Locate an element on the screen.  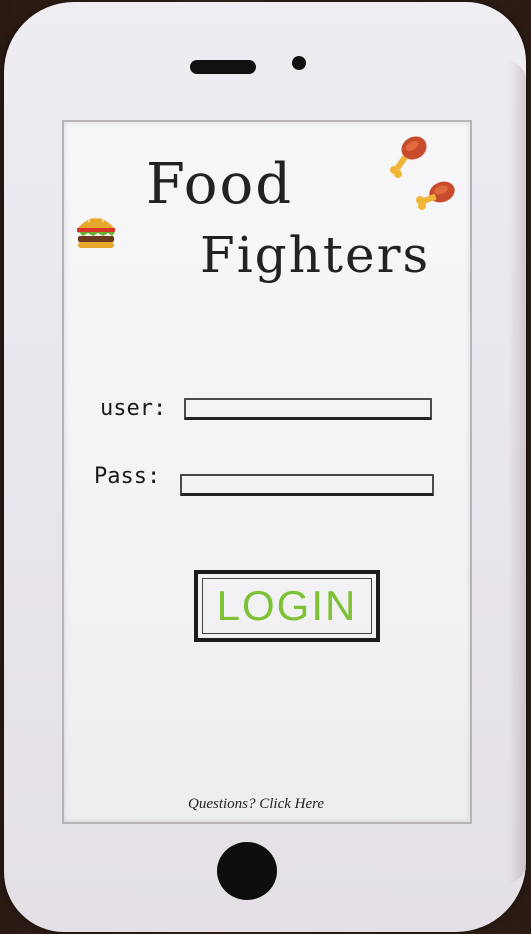
user-label: user: is located at coordinates (133, 408).